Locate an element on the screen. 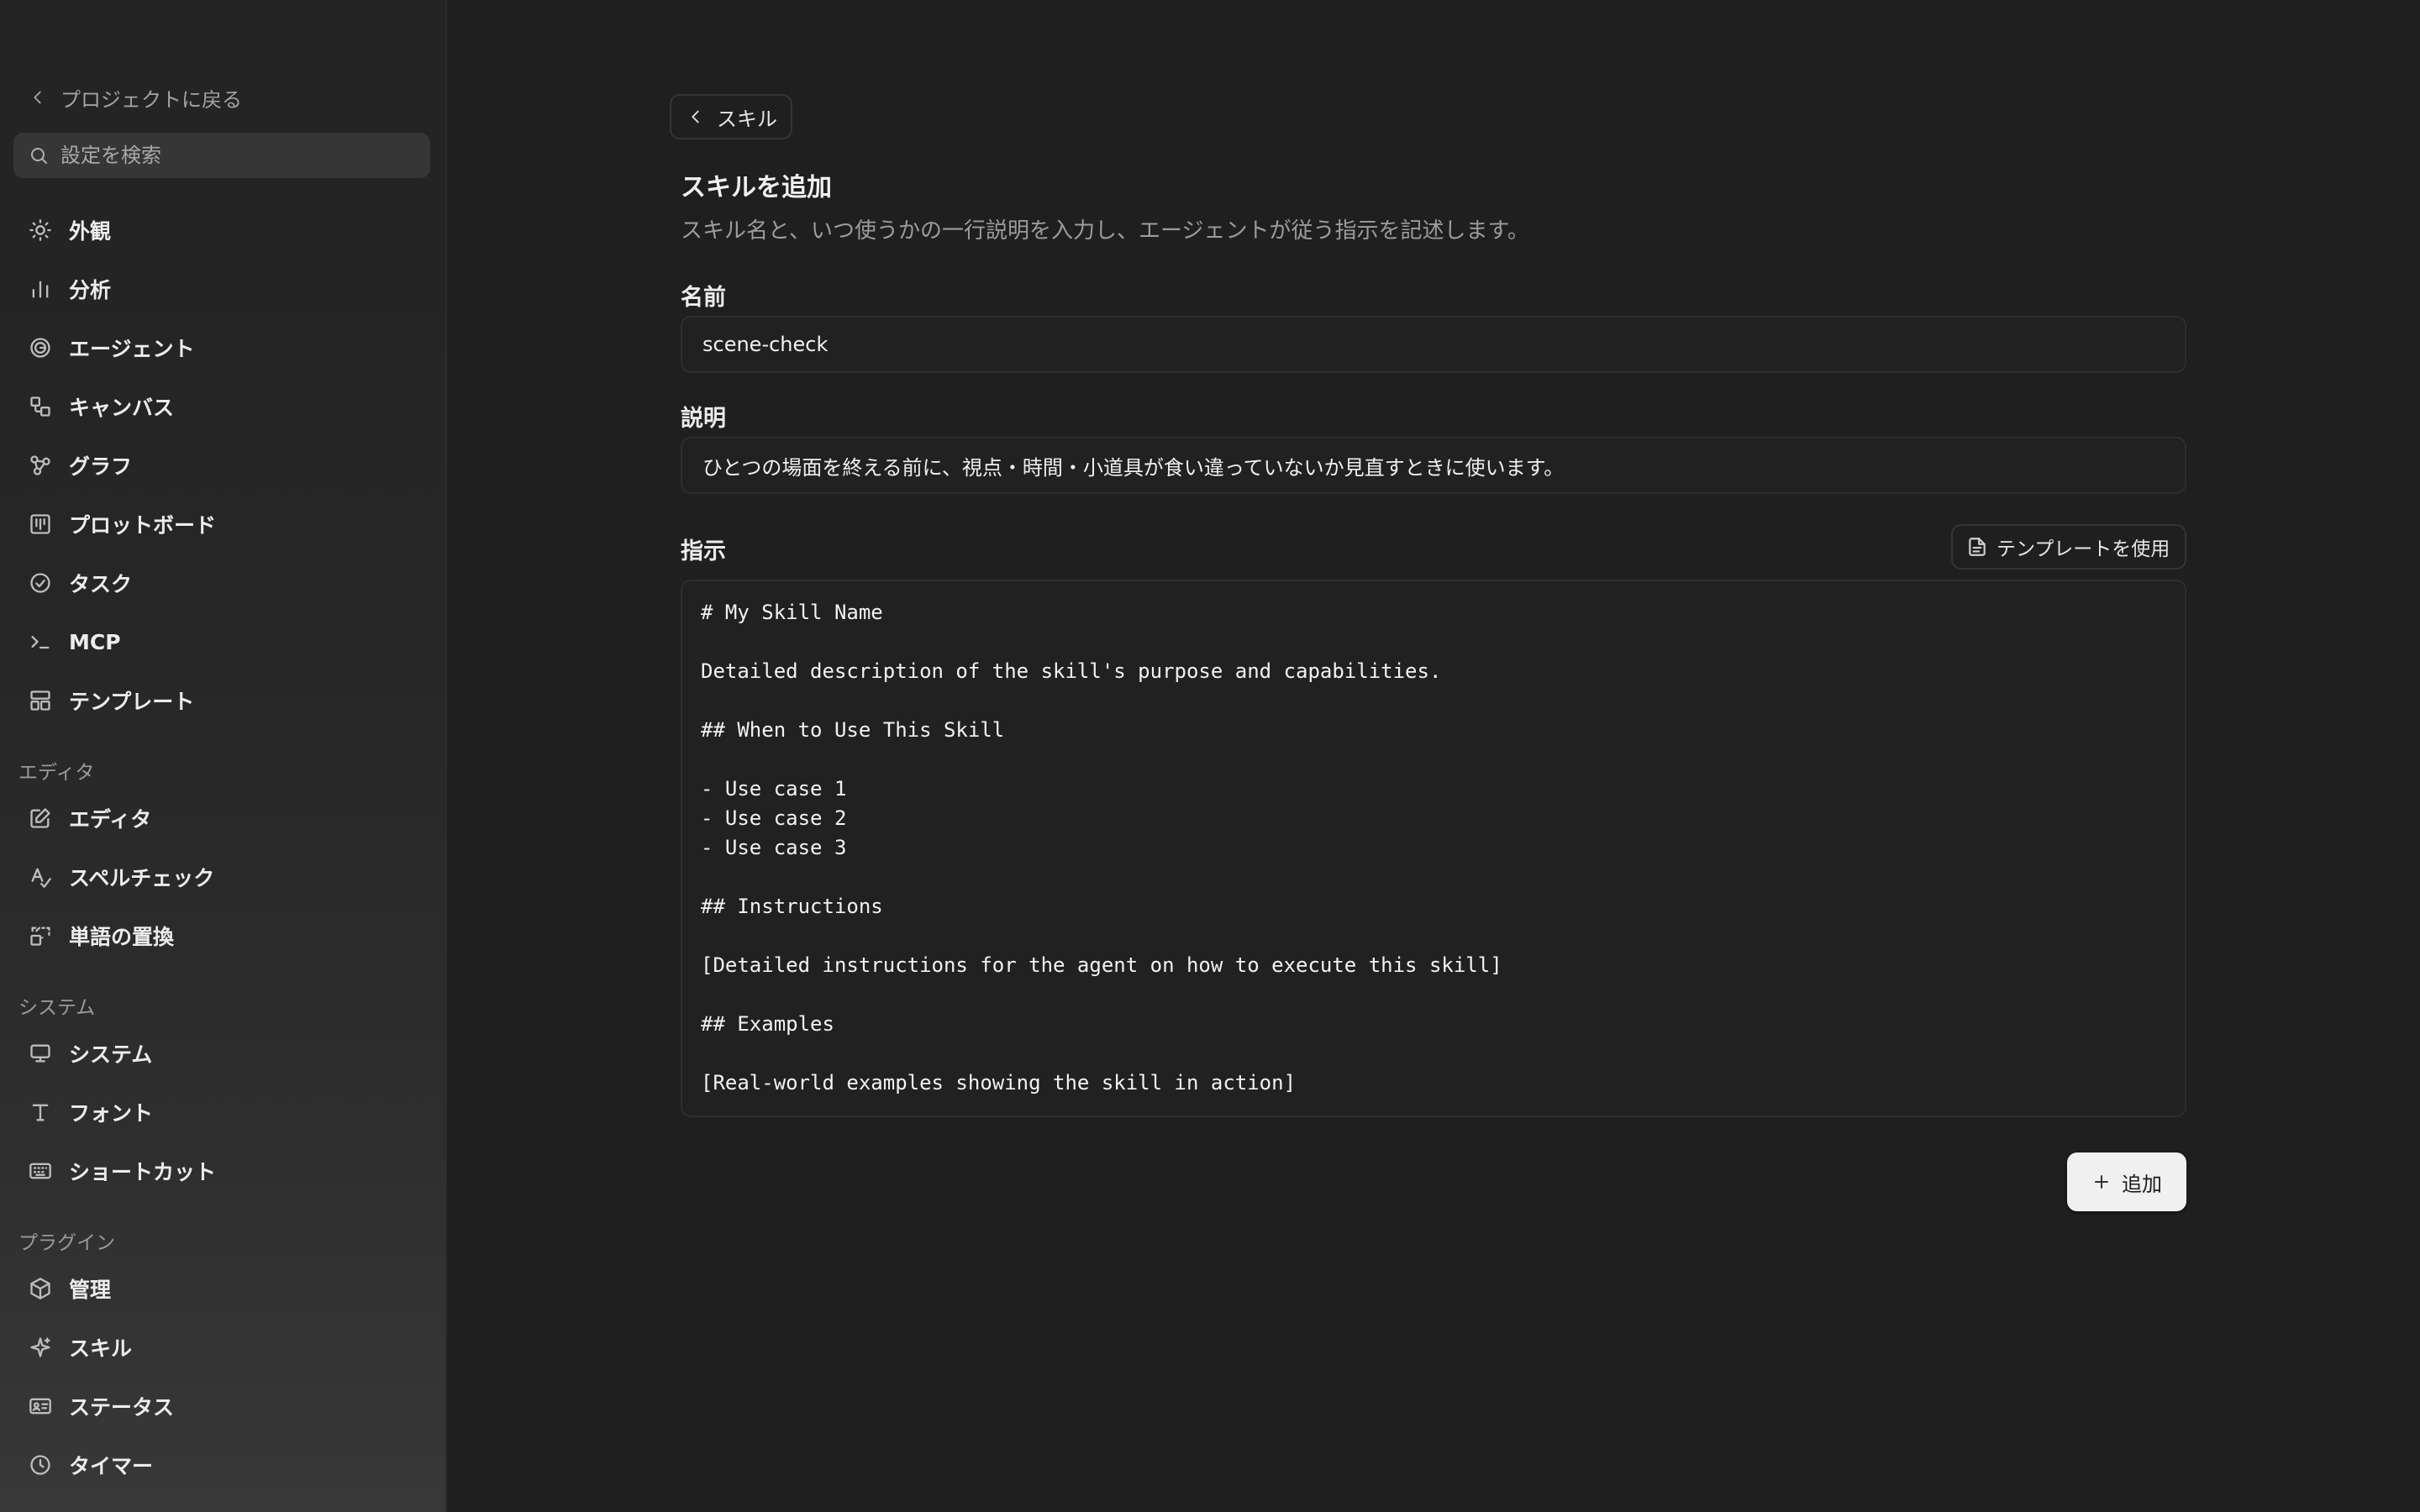 This screenshot has height=1512, width=2420. use-template-button: テンプレートを使用 is located at coordinates (2068, 547).